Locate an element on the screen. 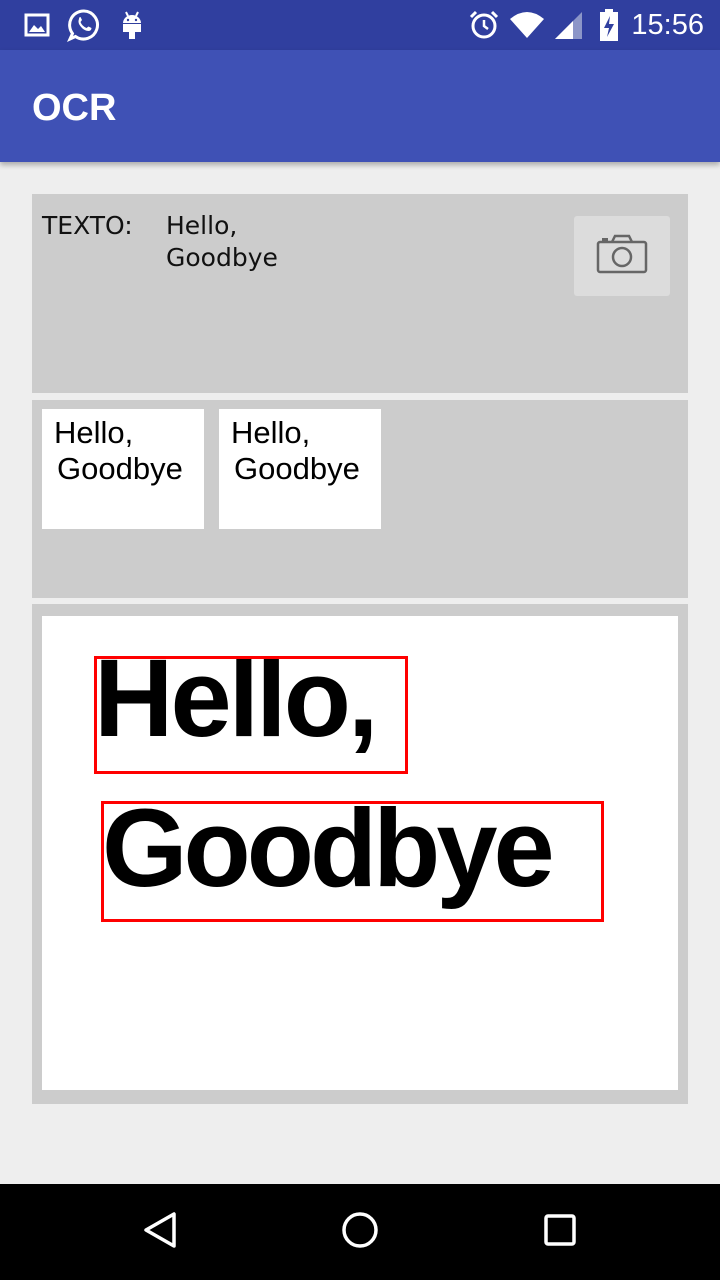 This screenshot has width=720, height=1280. whatsapp-icon is located at coordinates (84, 25).